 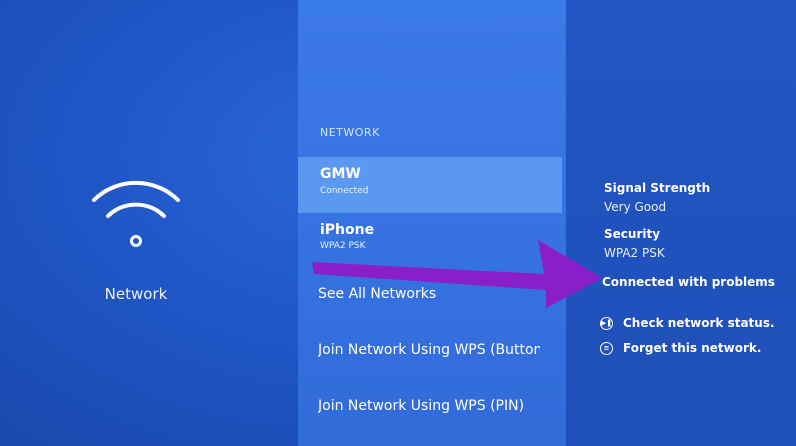 What do you see at coordinates (692, 348) in the screenshot?
I see `action-label: Forget this network.` at bounding box center [692, 348].